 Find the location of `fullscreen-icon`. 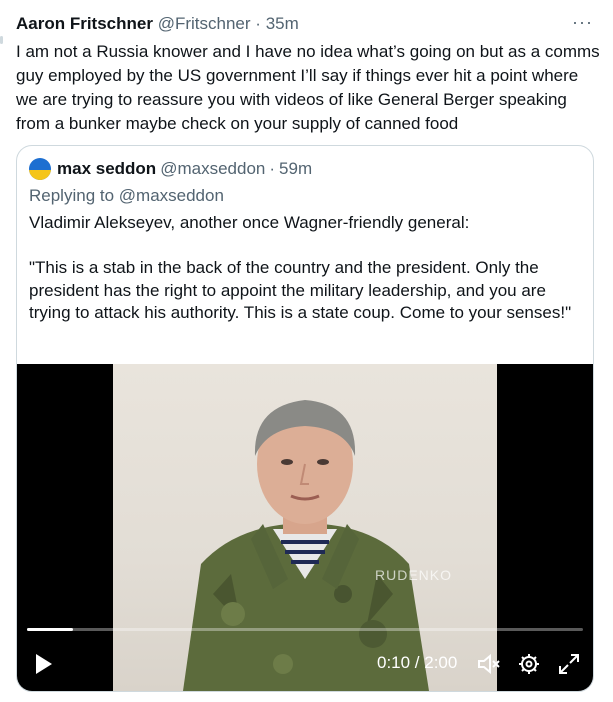

fullscreen-icon is located at coordinates (569, 664).